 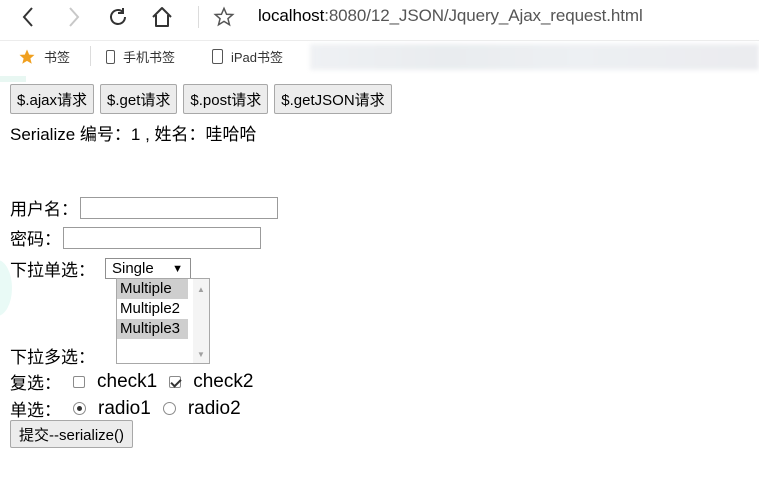 I want to click on multi-select-listbox: Multiple Multiple2 Multiple3 ▲ ▼, so click(x=163, y=321).